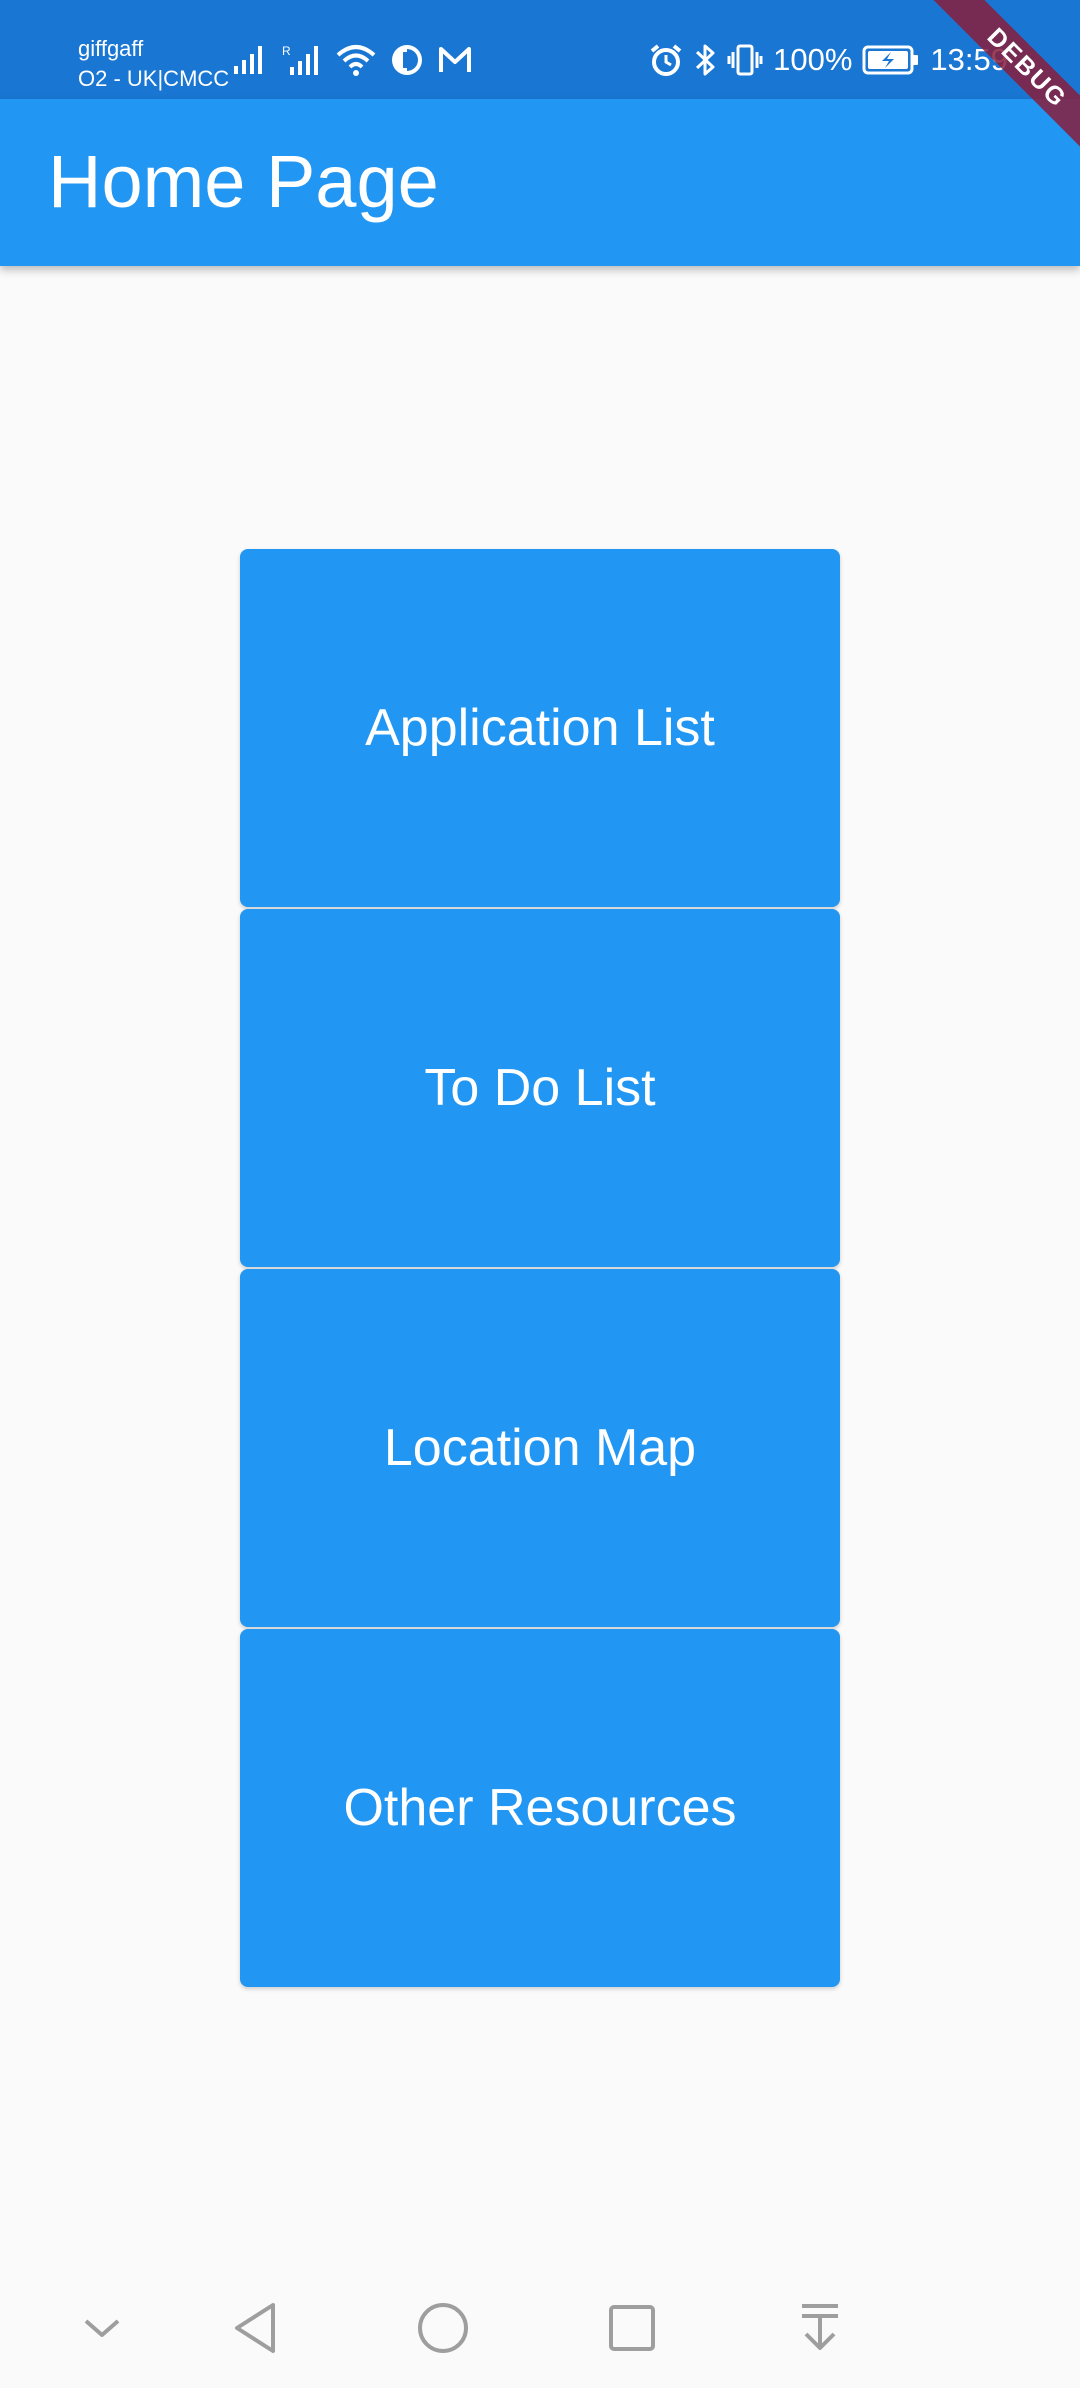 The height and width of the screenshot is (2388, 1080). What do you see at coordinates (356, 60) in the screenshot?
I see `wifi-icon` at bounding box center [356, 60].